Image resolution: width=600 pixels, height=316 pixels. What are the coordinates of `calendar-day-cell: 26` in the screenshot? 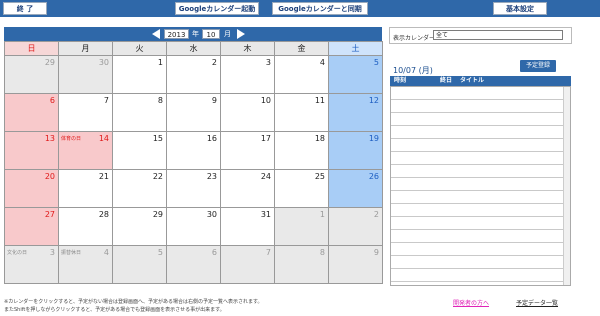 It's located at (356, 189).